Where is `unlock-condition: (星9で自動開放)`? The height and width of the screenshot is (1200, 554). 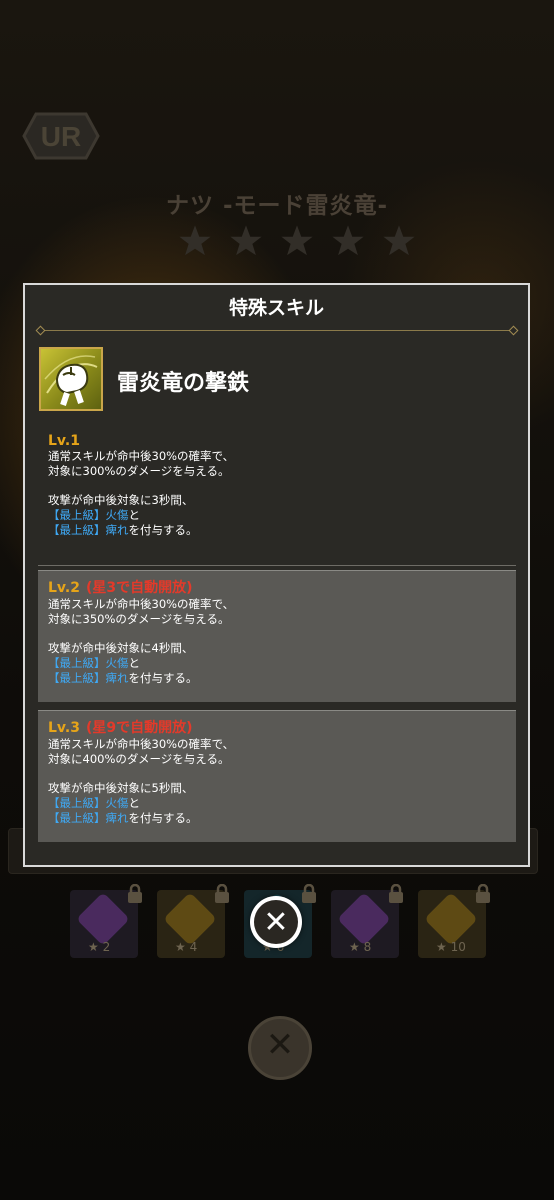 unlock-condition: (星9で自動開放) is located at coordinates (139, 728).